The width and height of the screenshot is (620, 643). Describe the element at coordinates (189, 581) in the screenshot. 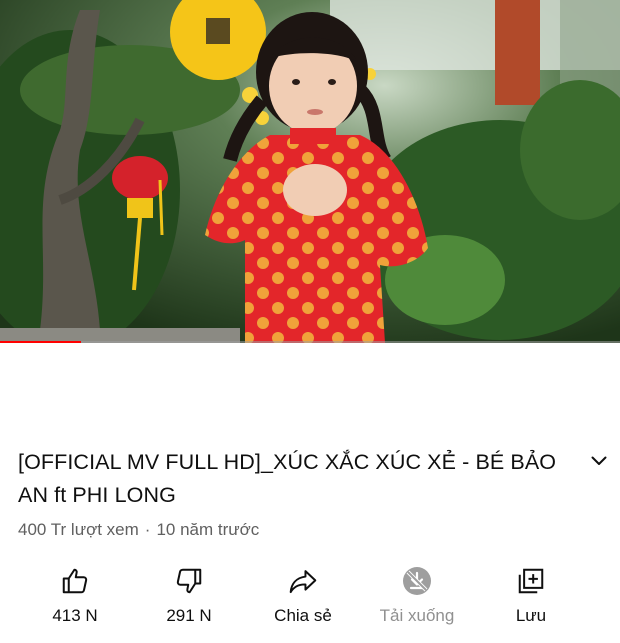

I see `thumbs-down-icon` at that location.